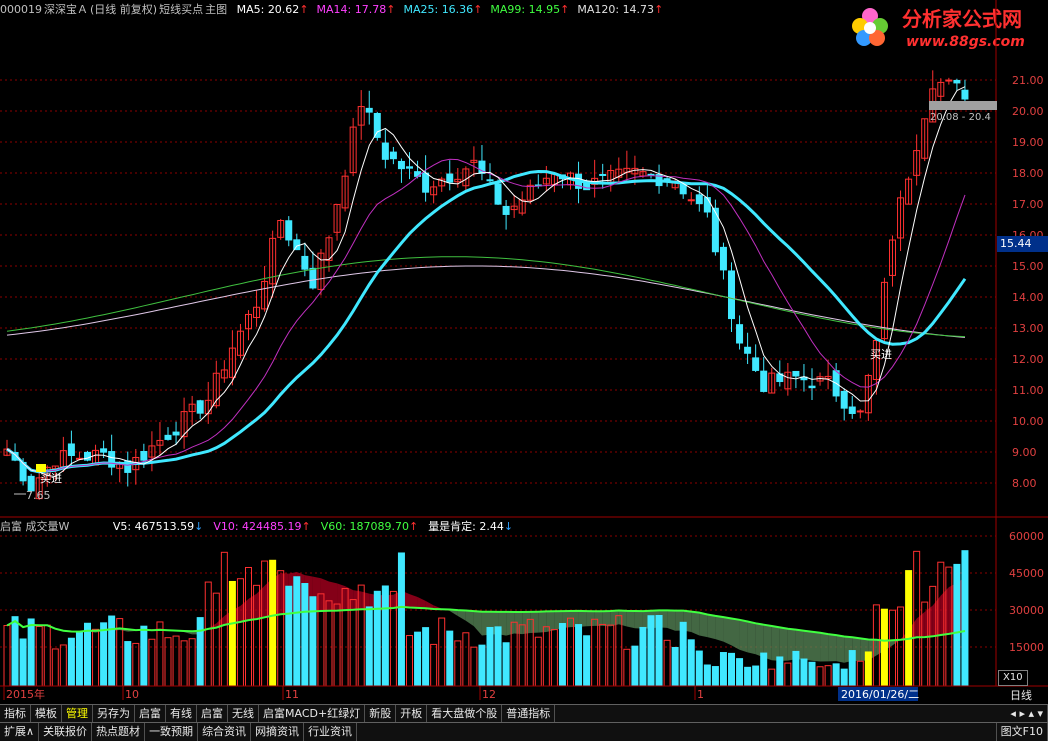 This screenshot has height=741, width=1048. Describe the element at coordinates (15, 713) in the screenshot. I see `toolbar-button: 指标` at that location.